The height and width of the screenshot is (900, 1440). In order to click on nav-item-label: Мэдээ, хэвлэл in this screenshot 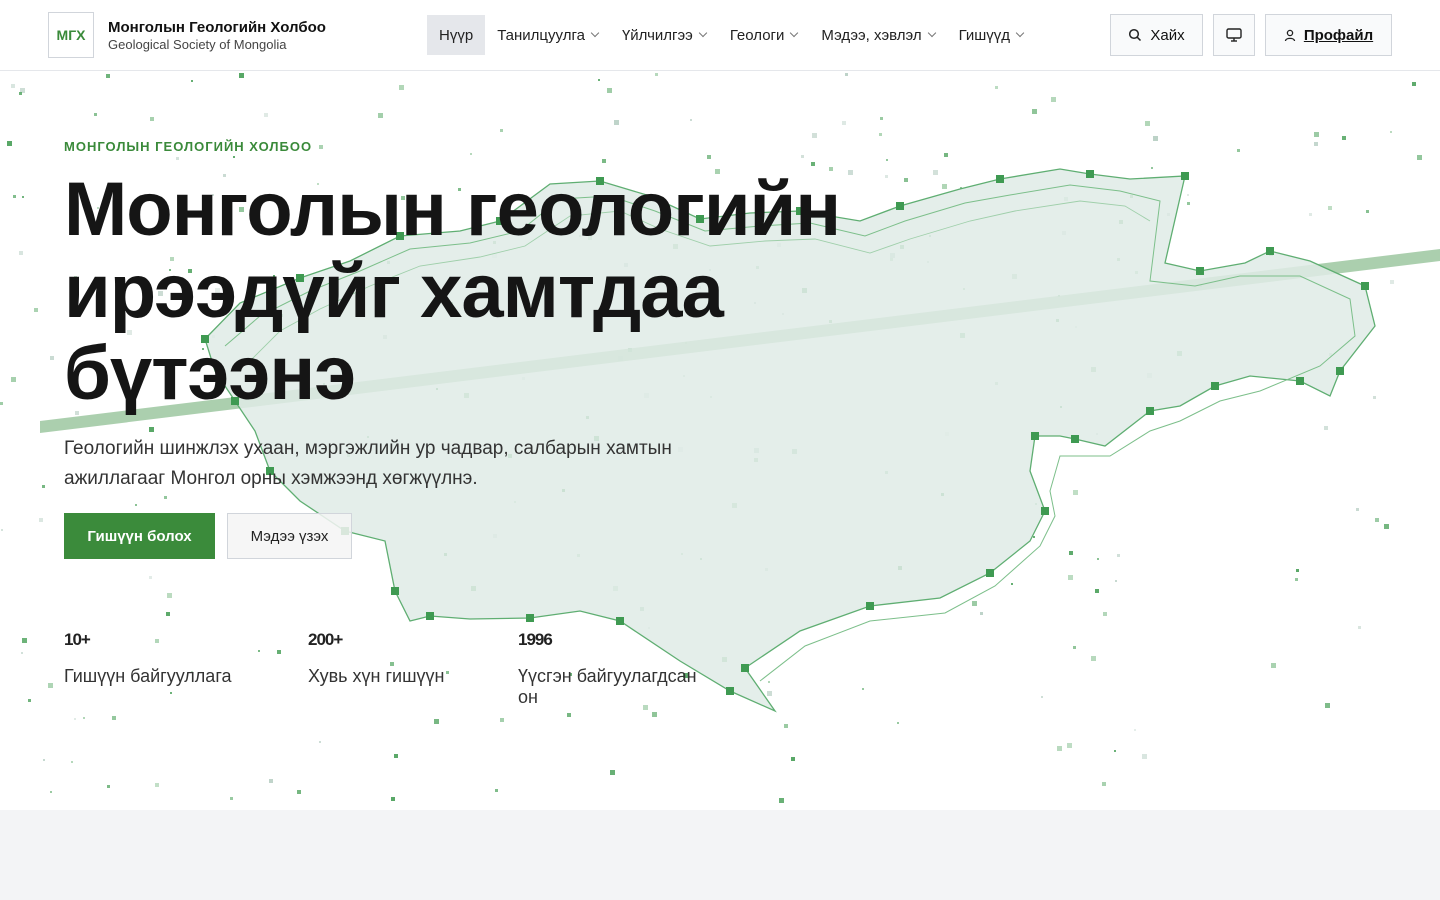, I will do `click(871, 35)`.